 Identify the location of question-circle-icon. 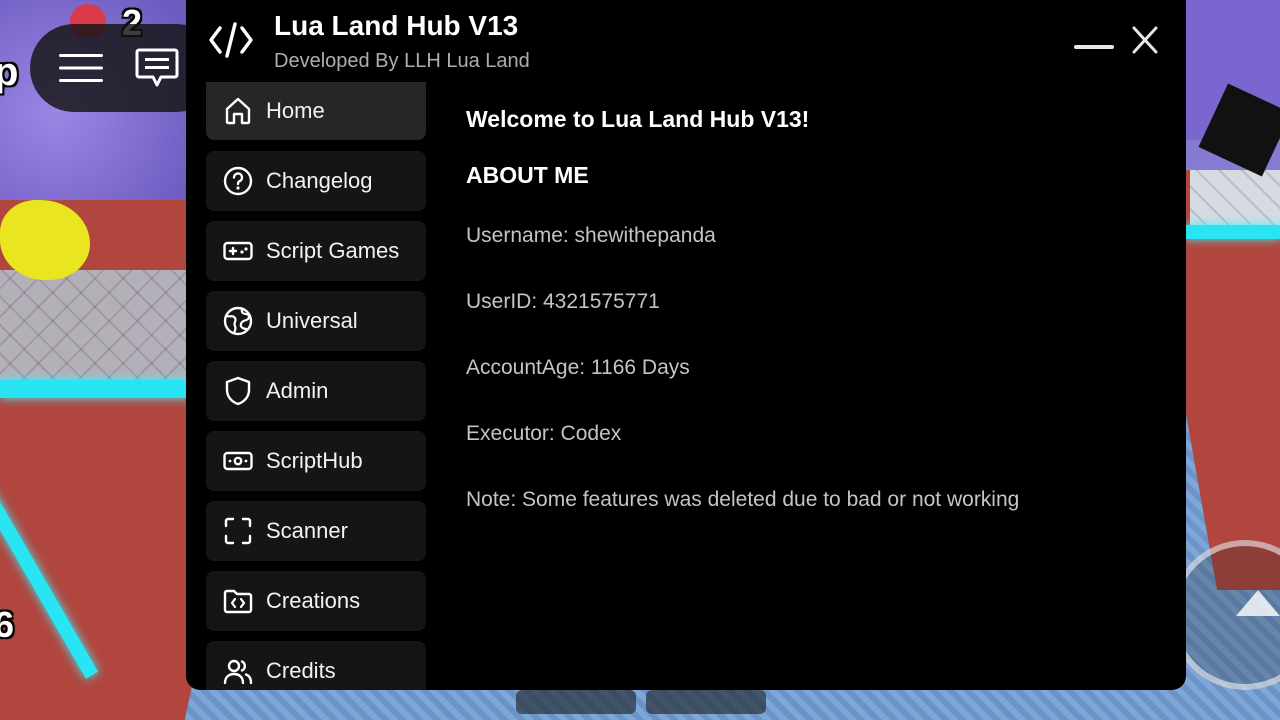
(238, 181).